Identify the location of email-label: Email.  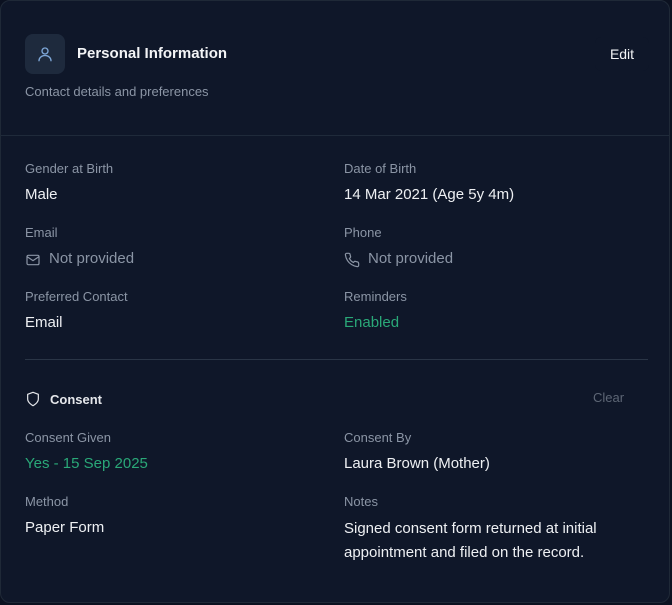
(41, 232).